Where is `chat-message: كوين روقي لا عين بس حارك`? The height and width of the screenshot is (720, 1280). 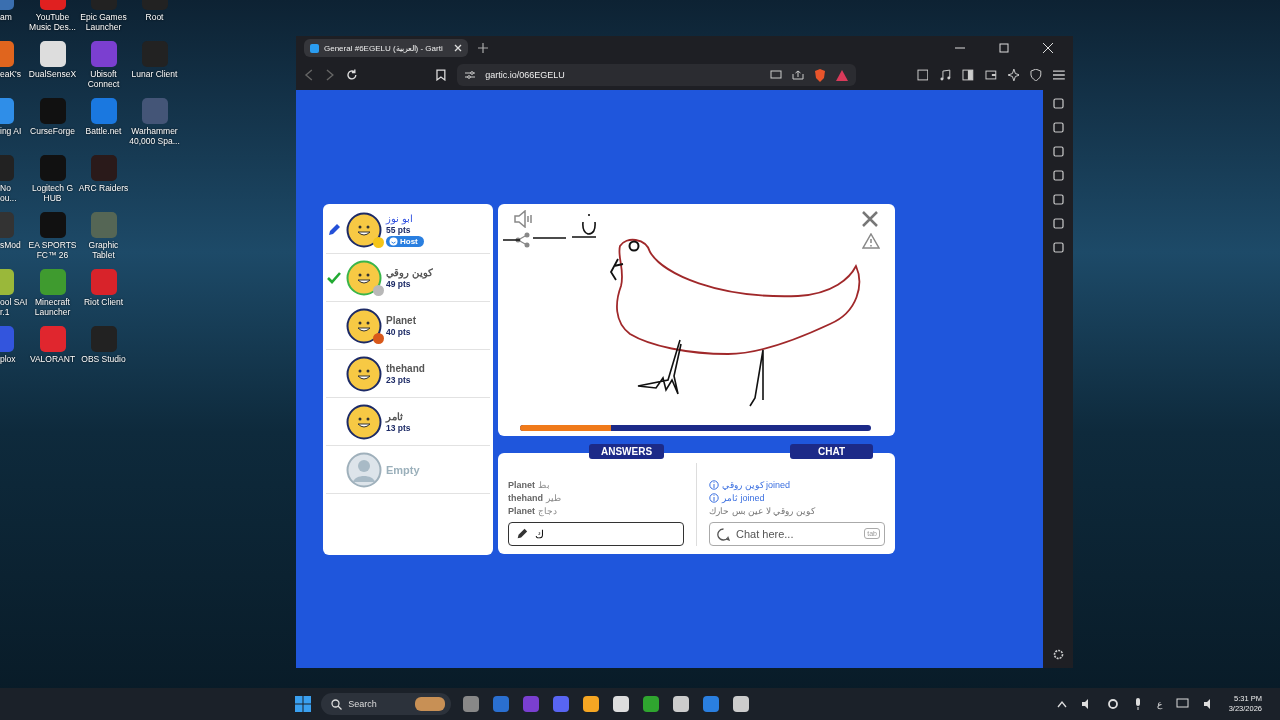
chat-message: كوين روقي لا عين بس حارك is located at coordinates (763, 511).